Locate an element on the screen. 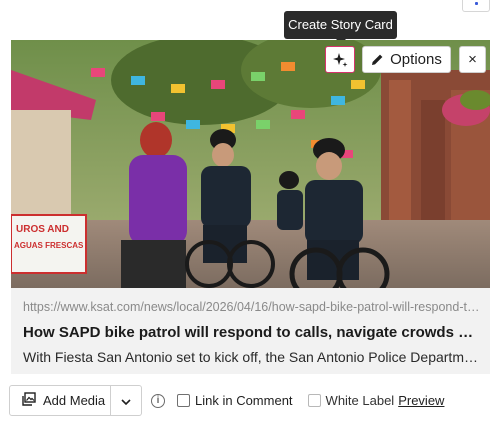 The height and width of the screenshot is (434, 503). sign-text-line-1: UROS AND is located at coordinates (42, 229).